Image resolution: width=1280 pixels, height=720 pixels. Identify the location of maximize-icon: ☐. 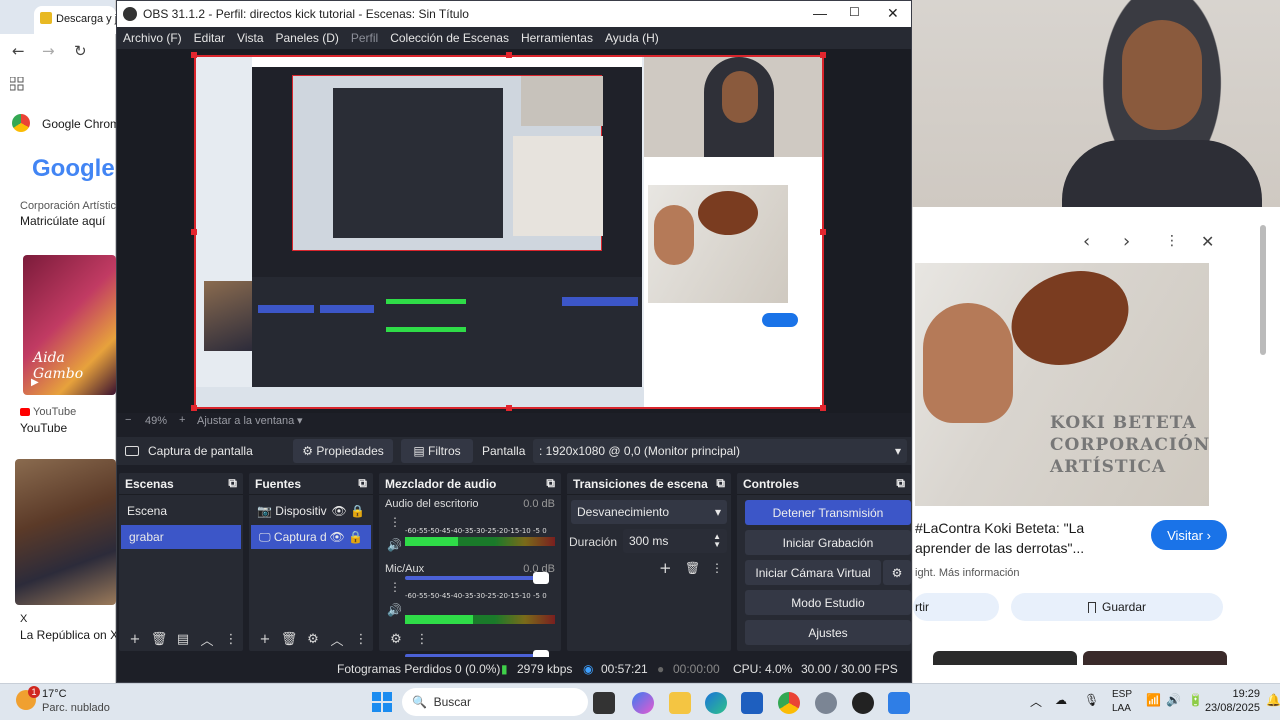
(854, 12).